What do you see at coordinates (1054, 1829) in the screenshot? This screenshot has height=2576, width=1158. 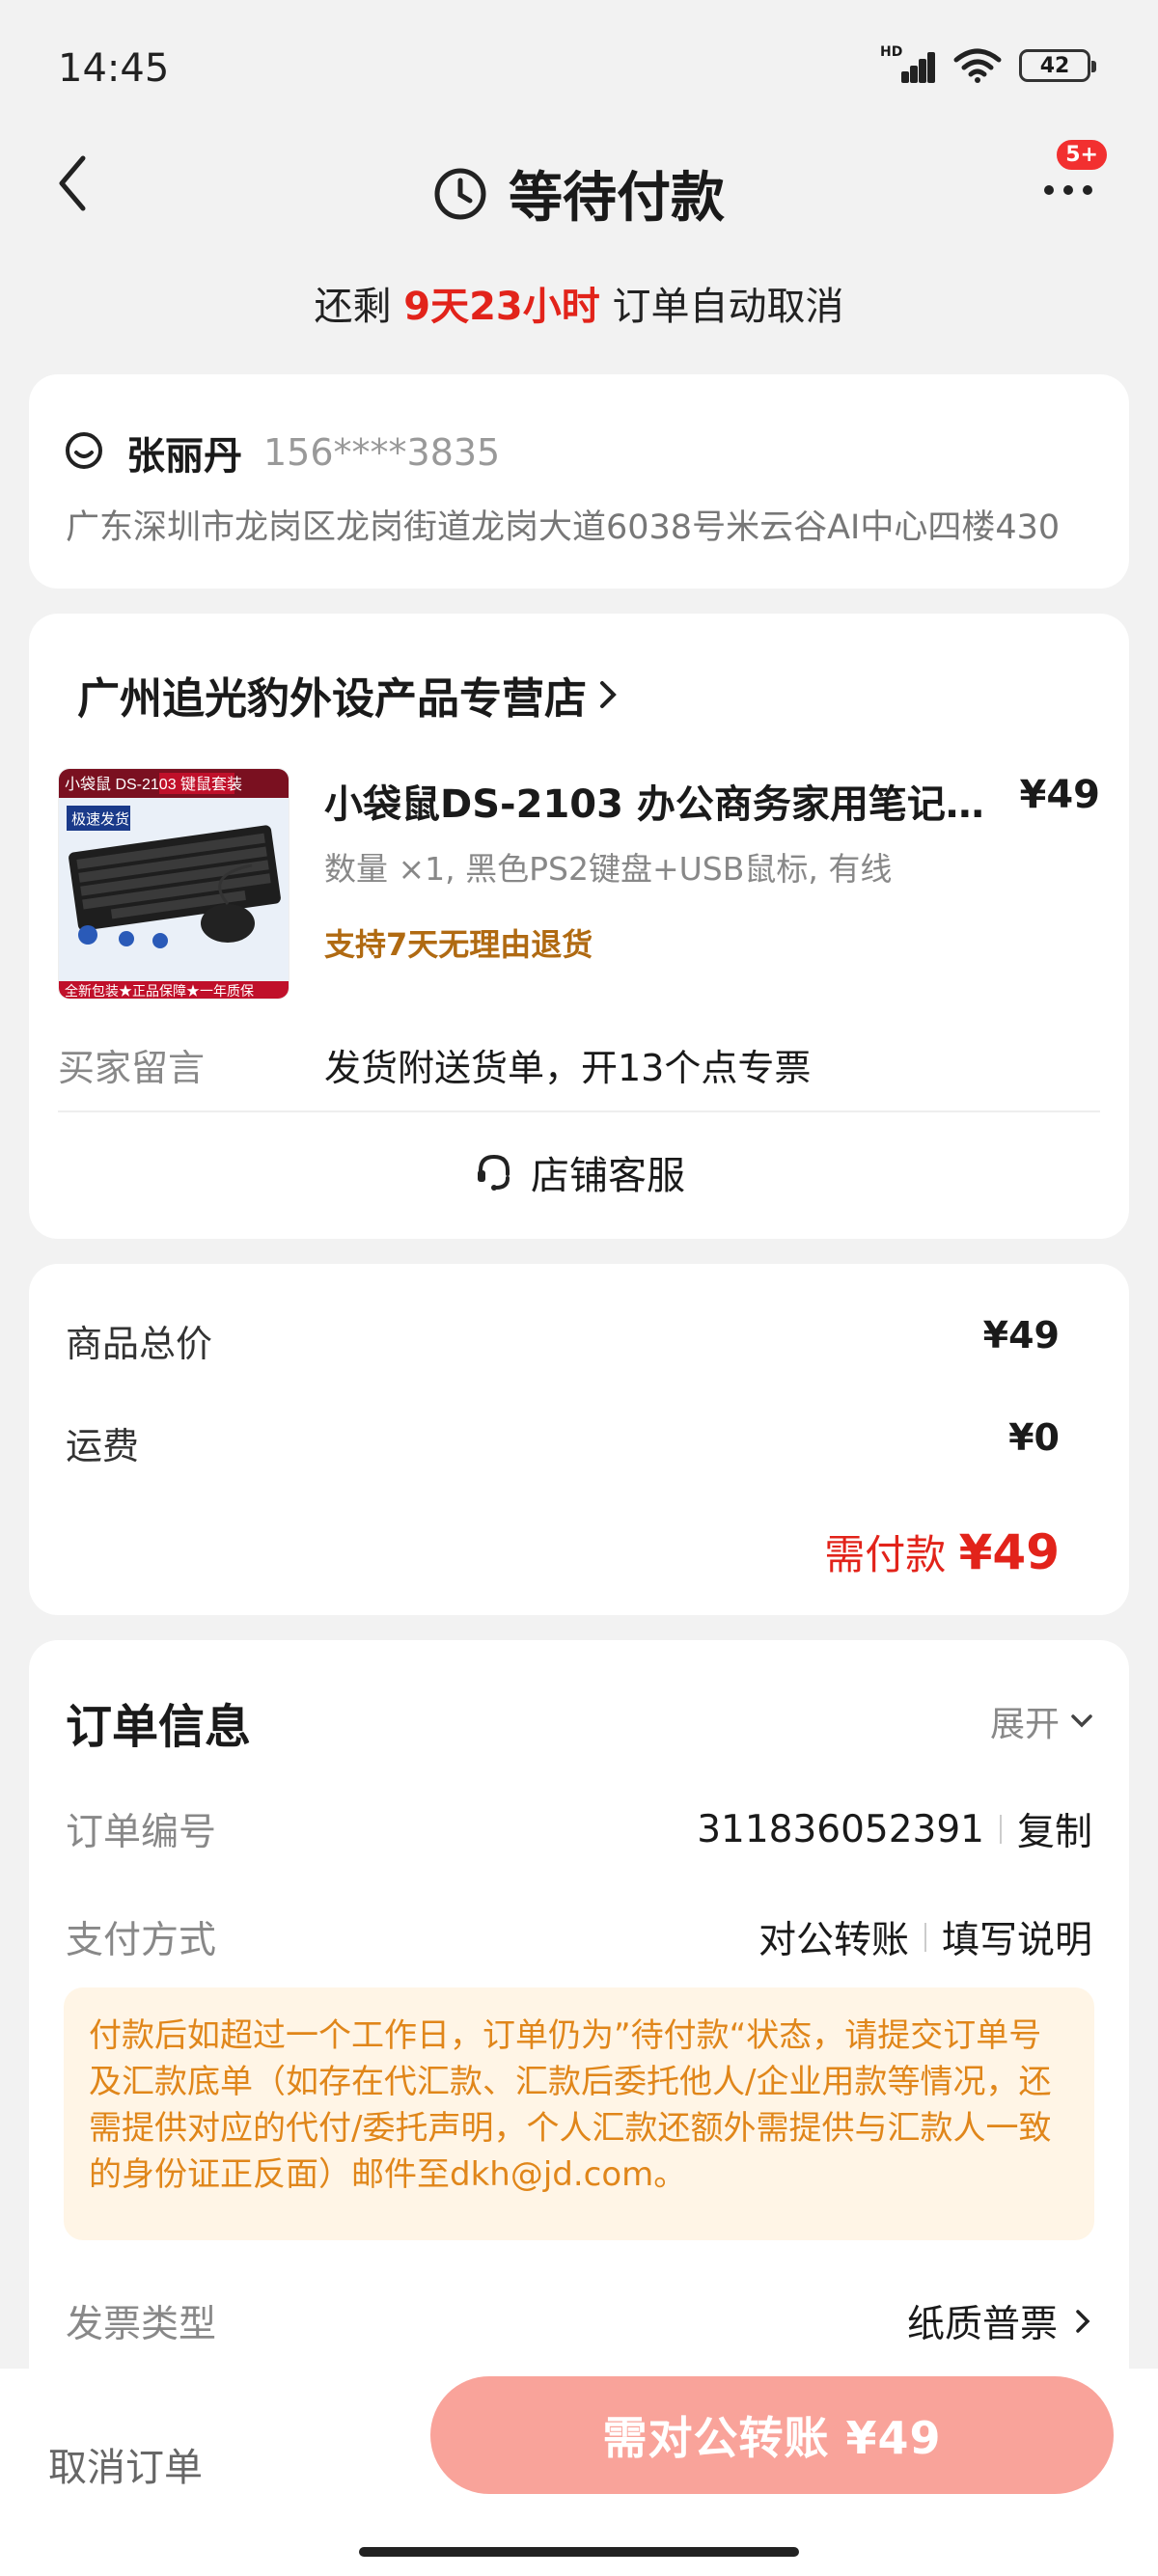 I see `copy-button: 复制` at bounding box center [1054, 1829].